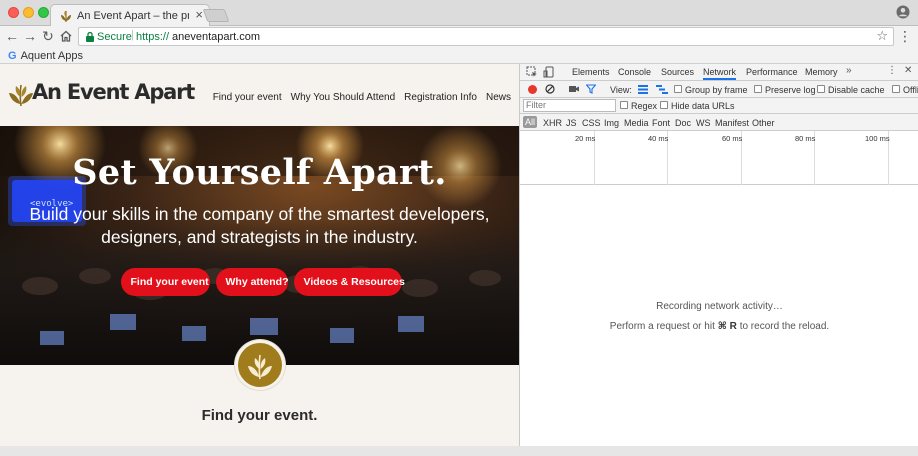 This screenshot has width=918, height=456. Describe the element at coordinates (259, 415) in the screenshot. I see `section-title: Find your event.` at that location.